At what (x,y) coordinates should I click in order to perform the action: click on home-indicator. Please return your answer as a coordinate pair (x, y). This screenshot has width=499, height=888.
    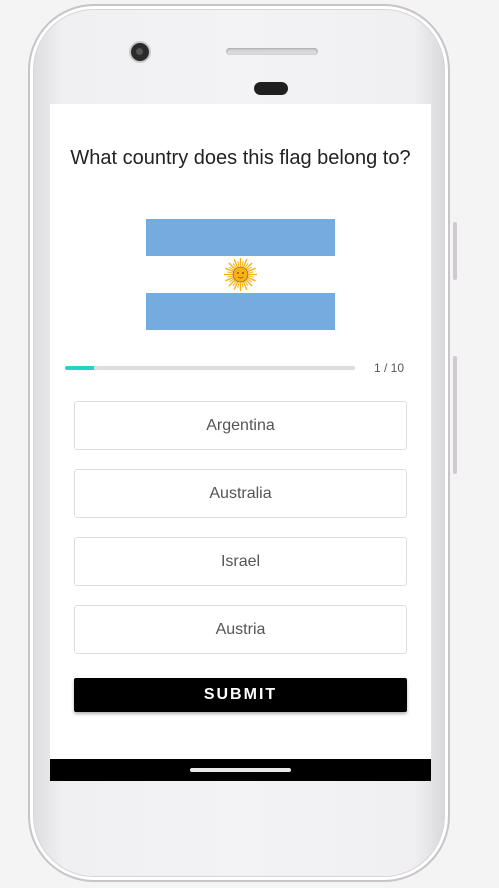
    Looking at the image, I should click on (240, 770).